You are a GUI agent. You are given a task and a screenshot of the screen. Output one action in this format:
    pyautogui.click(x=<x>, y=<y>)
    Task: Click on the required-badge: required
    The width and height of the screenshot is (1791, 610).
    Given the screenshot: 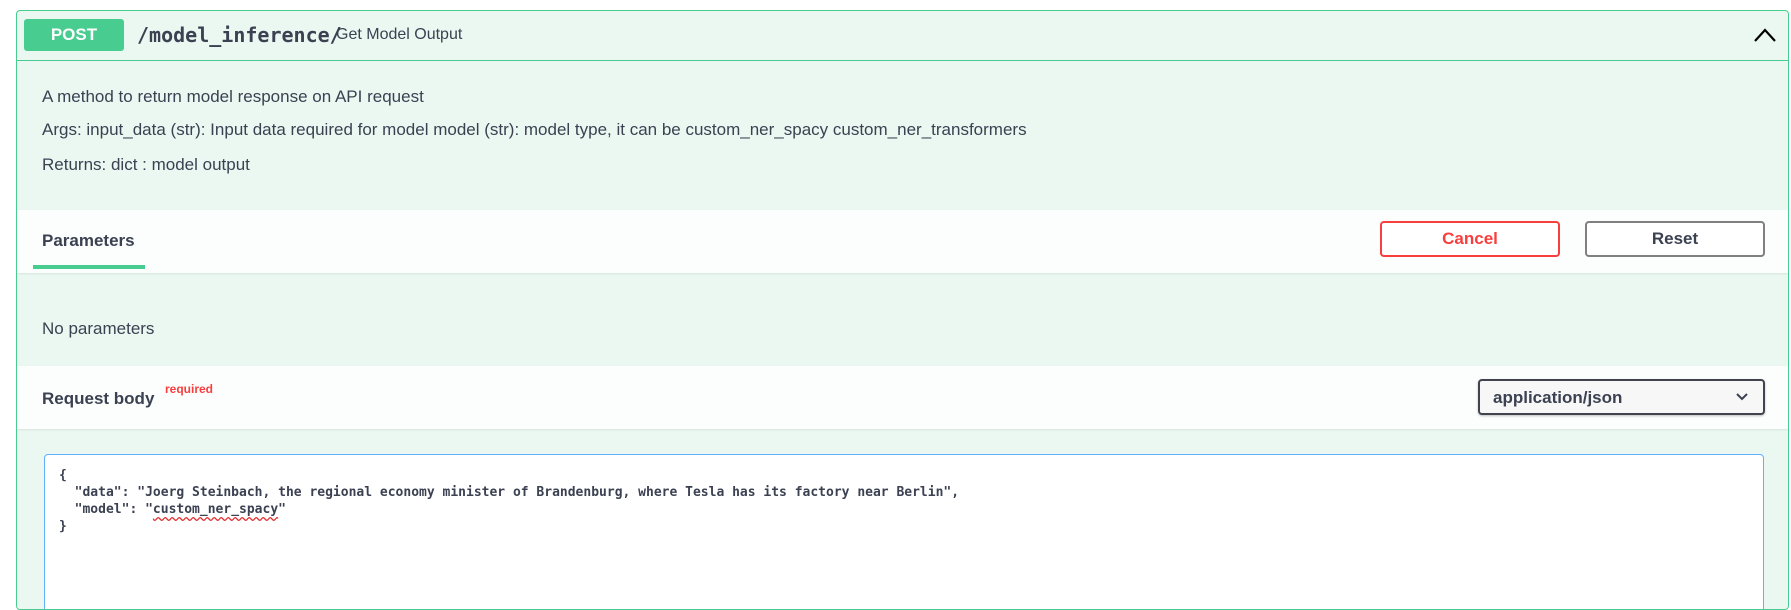 What is the action you would take?
    pyautogui.click(x=189, y=389)
    